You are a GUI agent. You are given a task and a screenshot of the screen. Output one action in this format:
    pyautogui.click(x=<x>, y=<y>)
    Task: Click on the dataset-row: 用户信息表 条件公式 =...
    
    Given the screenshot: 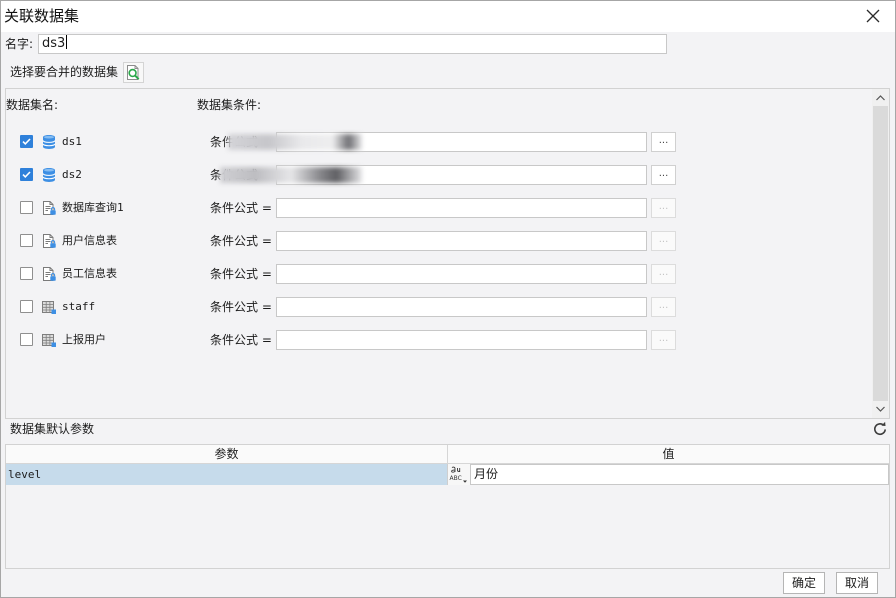 What is the action you would take?
    pyautogui.click(x=436, y=241)
    